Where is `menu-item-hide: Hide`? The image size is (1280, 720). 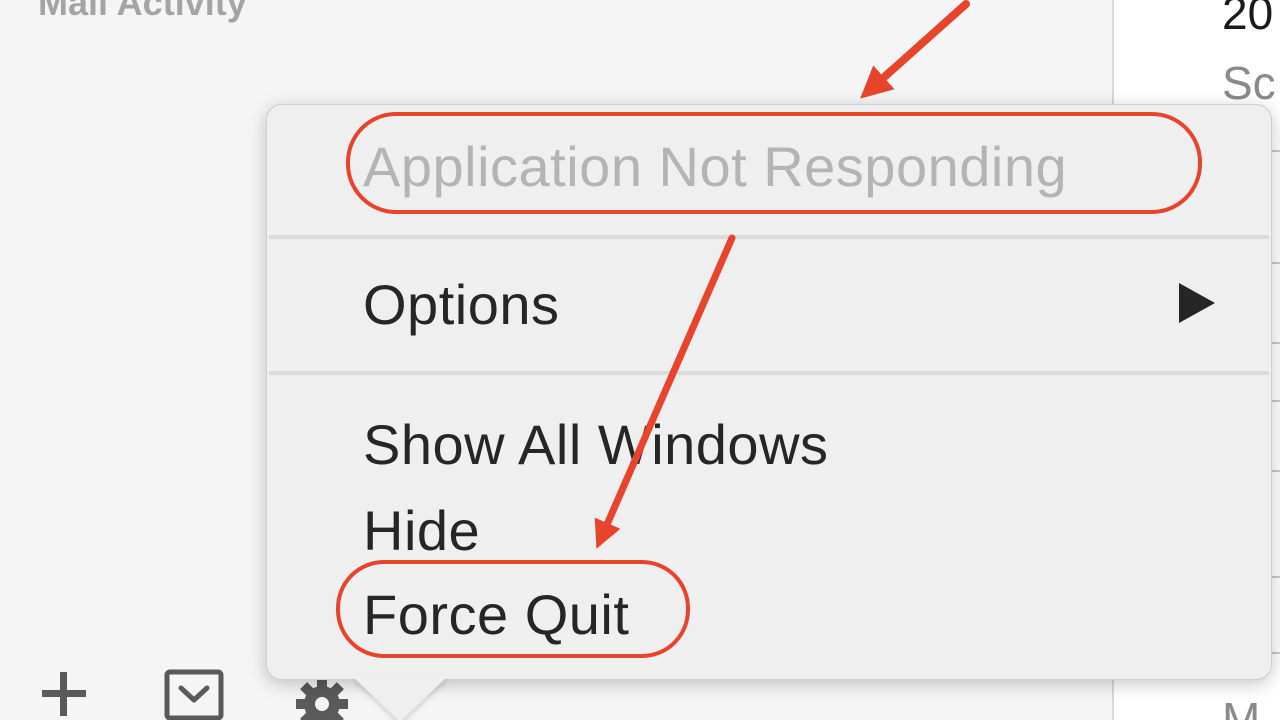
menu-item-hide: Hide is located at coordinates (421, 531).